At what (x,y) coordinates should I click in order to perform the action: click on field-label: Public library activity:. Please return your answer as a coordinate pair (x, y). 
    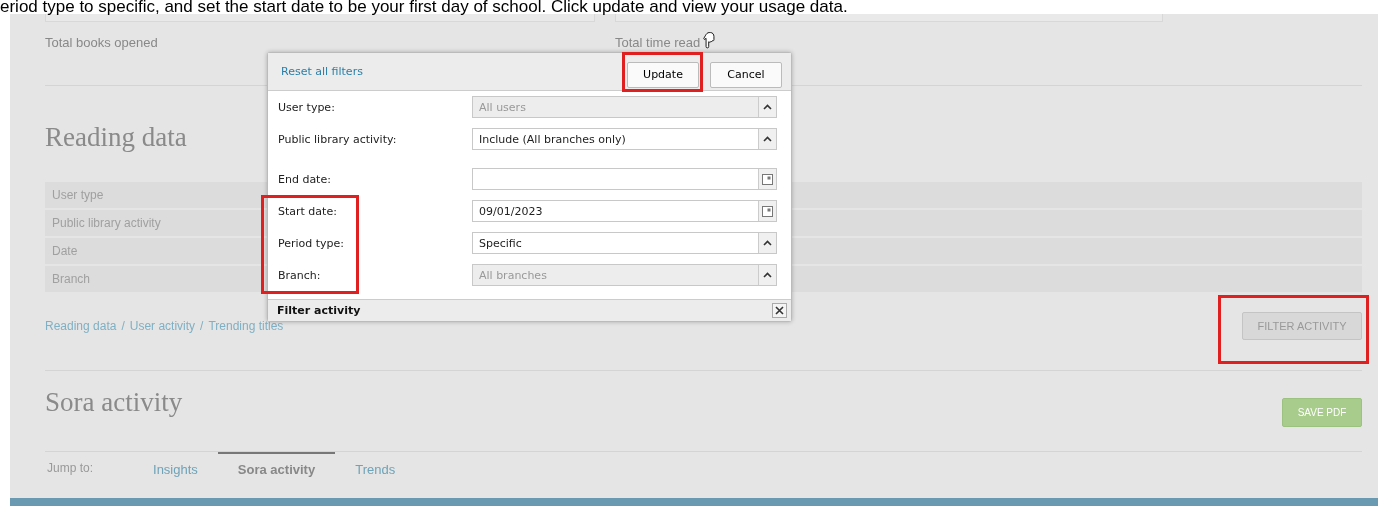
    Looking at the image, I should click on (337, 139).